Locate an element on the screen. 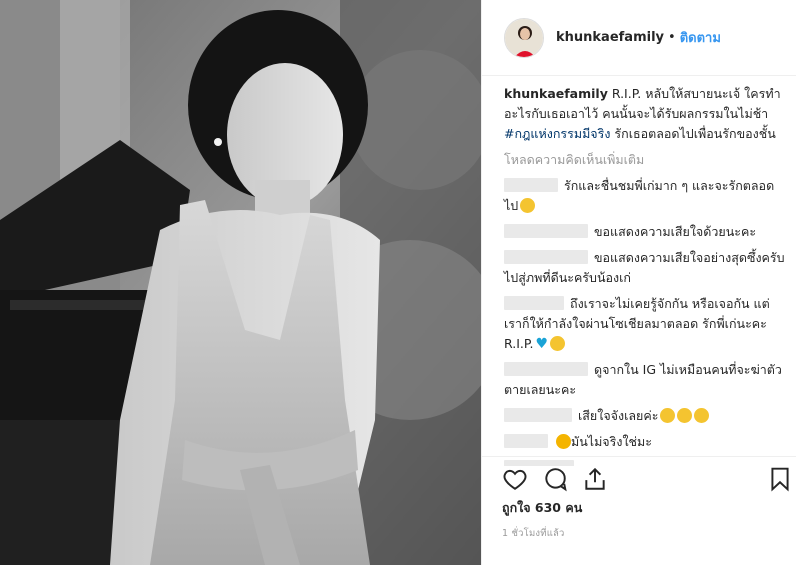 This screenshot has width=796, height=565. comment-item: มันไม่จริงใช่มะ is located at coordinates (645, 442).